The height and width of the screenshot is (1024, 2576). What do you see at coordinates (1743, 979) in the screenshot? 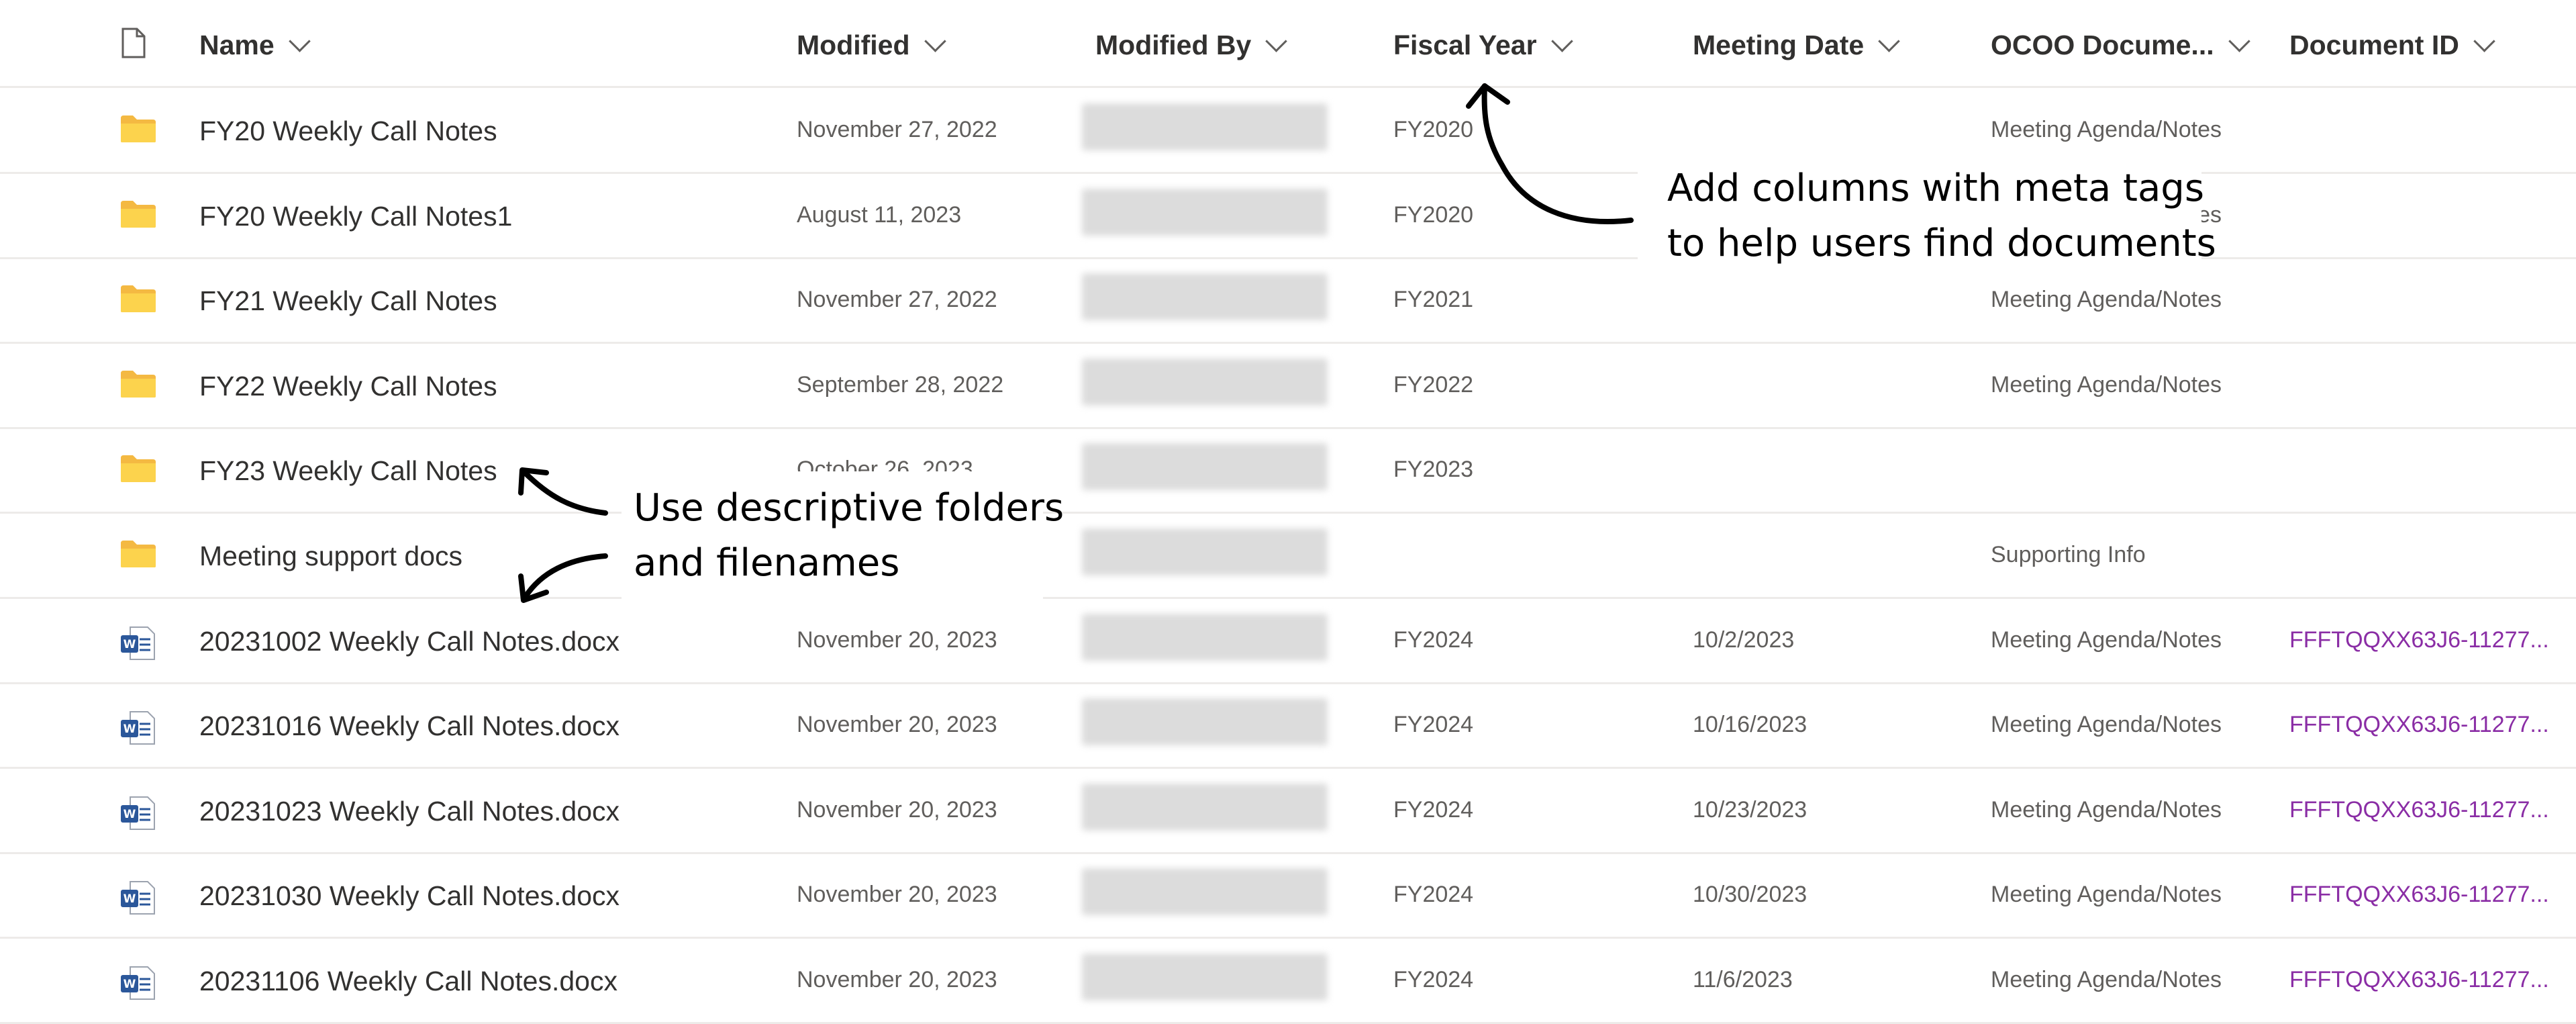
I see `meeting-date-value: 11/6/2023` at bounding box center [1743, 979].